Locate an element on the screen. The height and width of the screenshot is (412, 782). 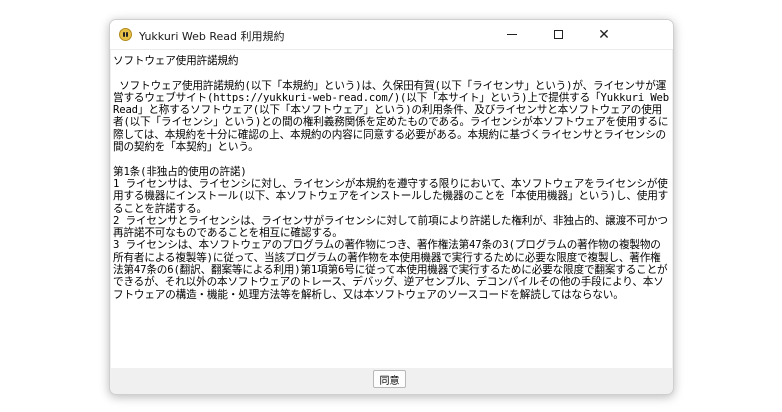
maximize-icon is located at coordinates (558, 34).